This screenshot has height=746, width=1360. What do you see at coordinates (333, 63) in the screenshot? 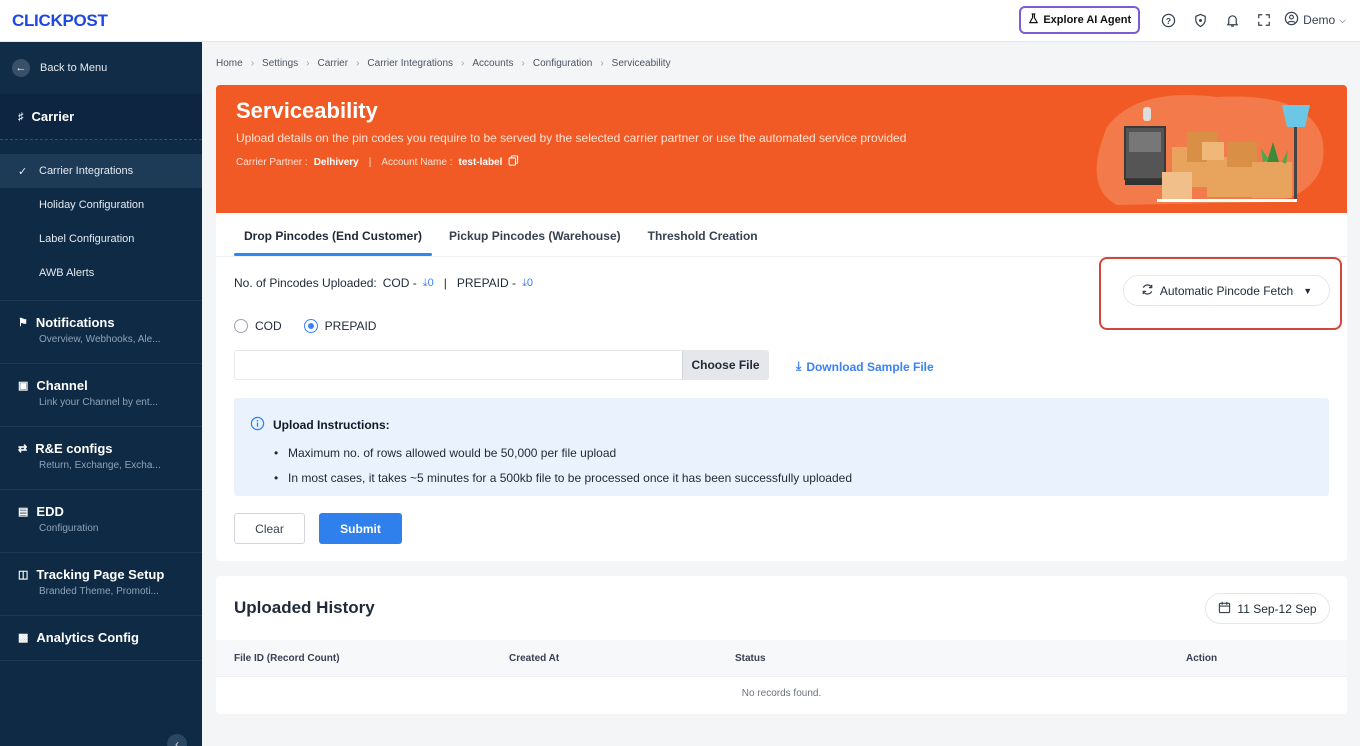
I see `breadcrumb-carrier: Carrier` at bounding box center [333, 63].